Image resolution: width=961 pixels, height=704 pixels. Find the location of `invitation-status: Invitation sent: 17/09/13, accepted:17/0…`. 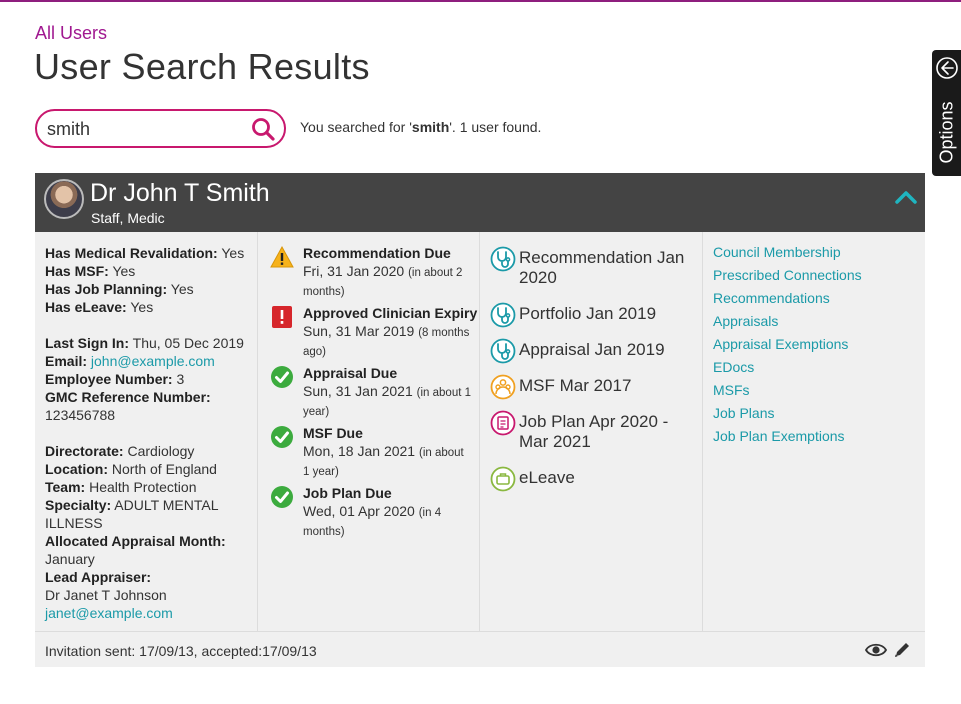

invitation-status: Invitation sent: 17/09/13, accepted:17/0… is located at coordinates (181, 651).